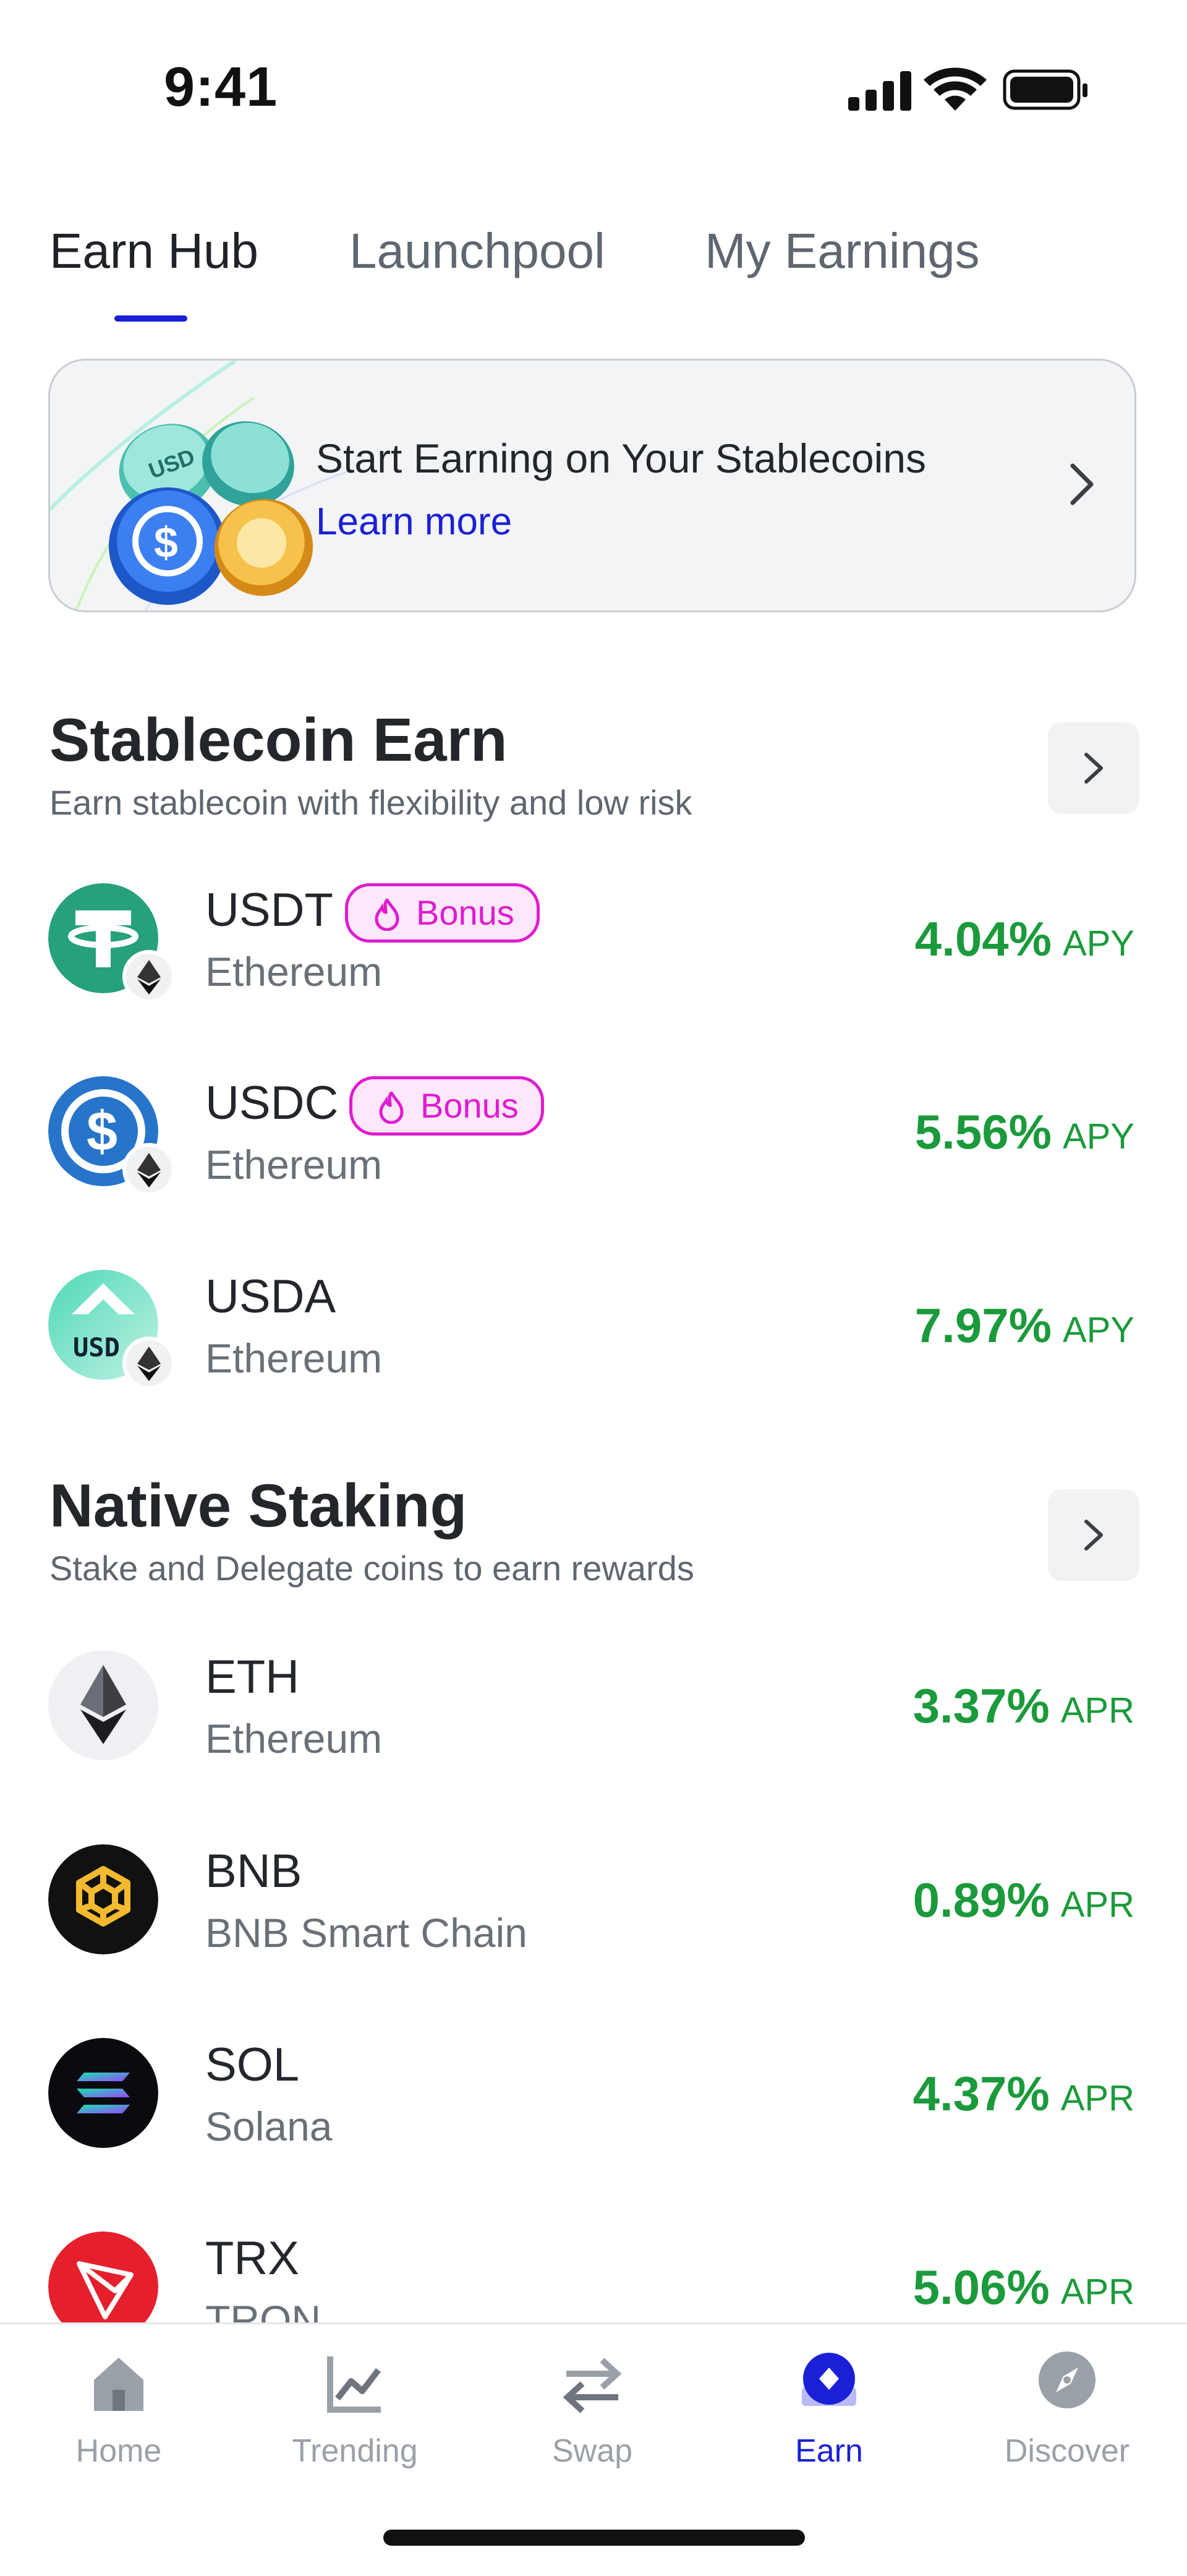 Image resolution: width=1187 pixels, height=2576 pixels. Describe the element at coordinates (414, 522) in the screenshot. I see `learn-more-link: Learn more` at that location.